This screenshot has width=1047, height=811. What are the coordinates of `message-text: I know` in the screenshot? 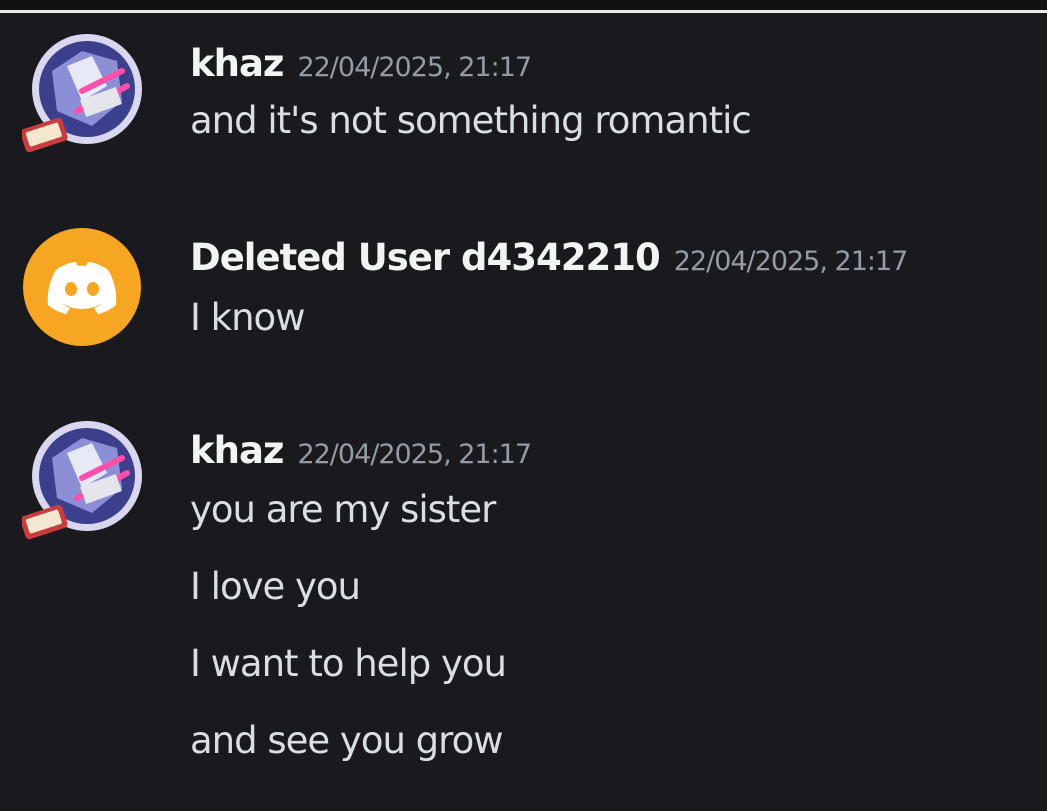 It's located at (247, 317).